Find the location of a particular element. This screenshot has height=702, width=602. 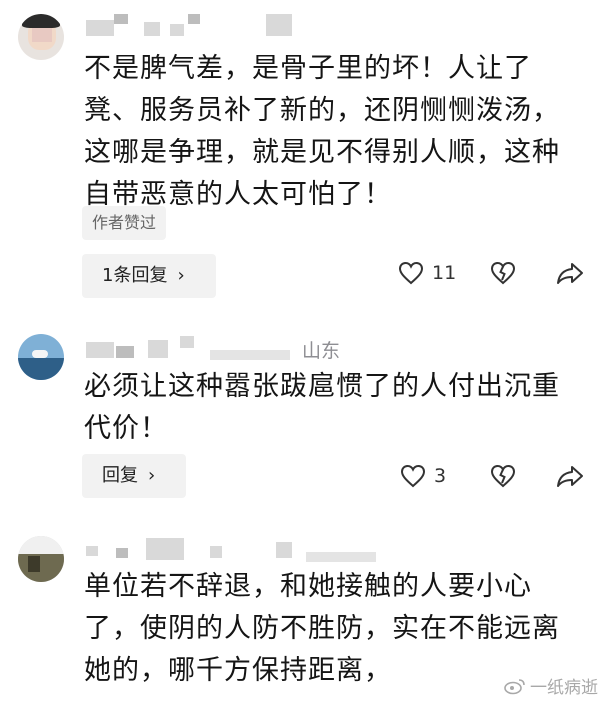

like-count: 3 is located at coordinates (440, 476).